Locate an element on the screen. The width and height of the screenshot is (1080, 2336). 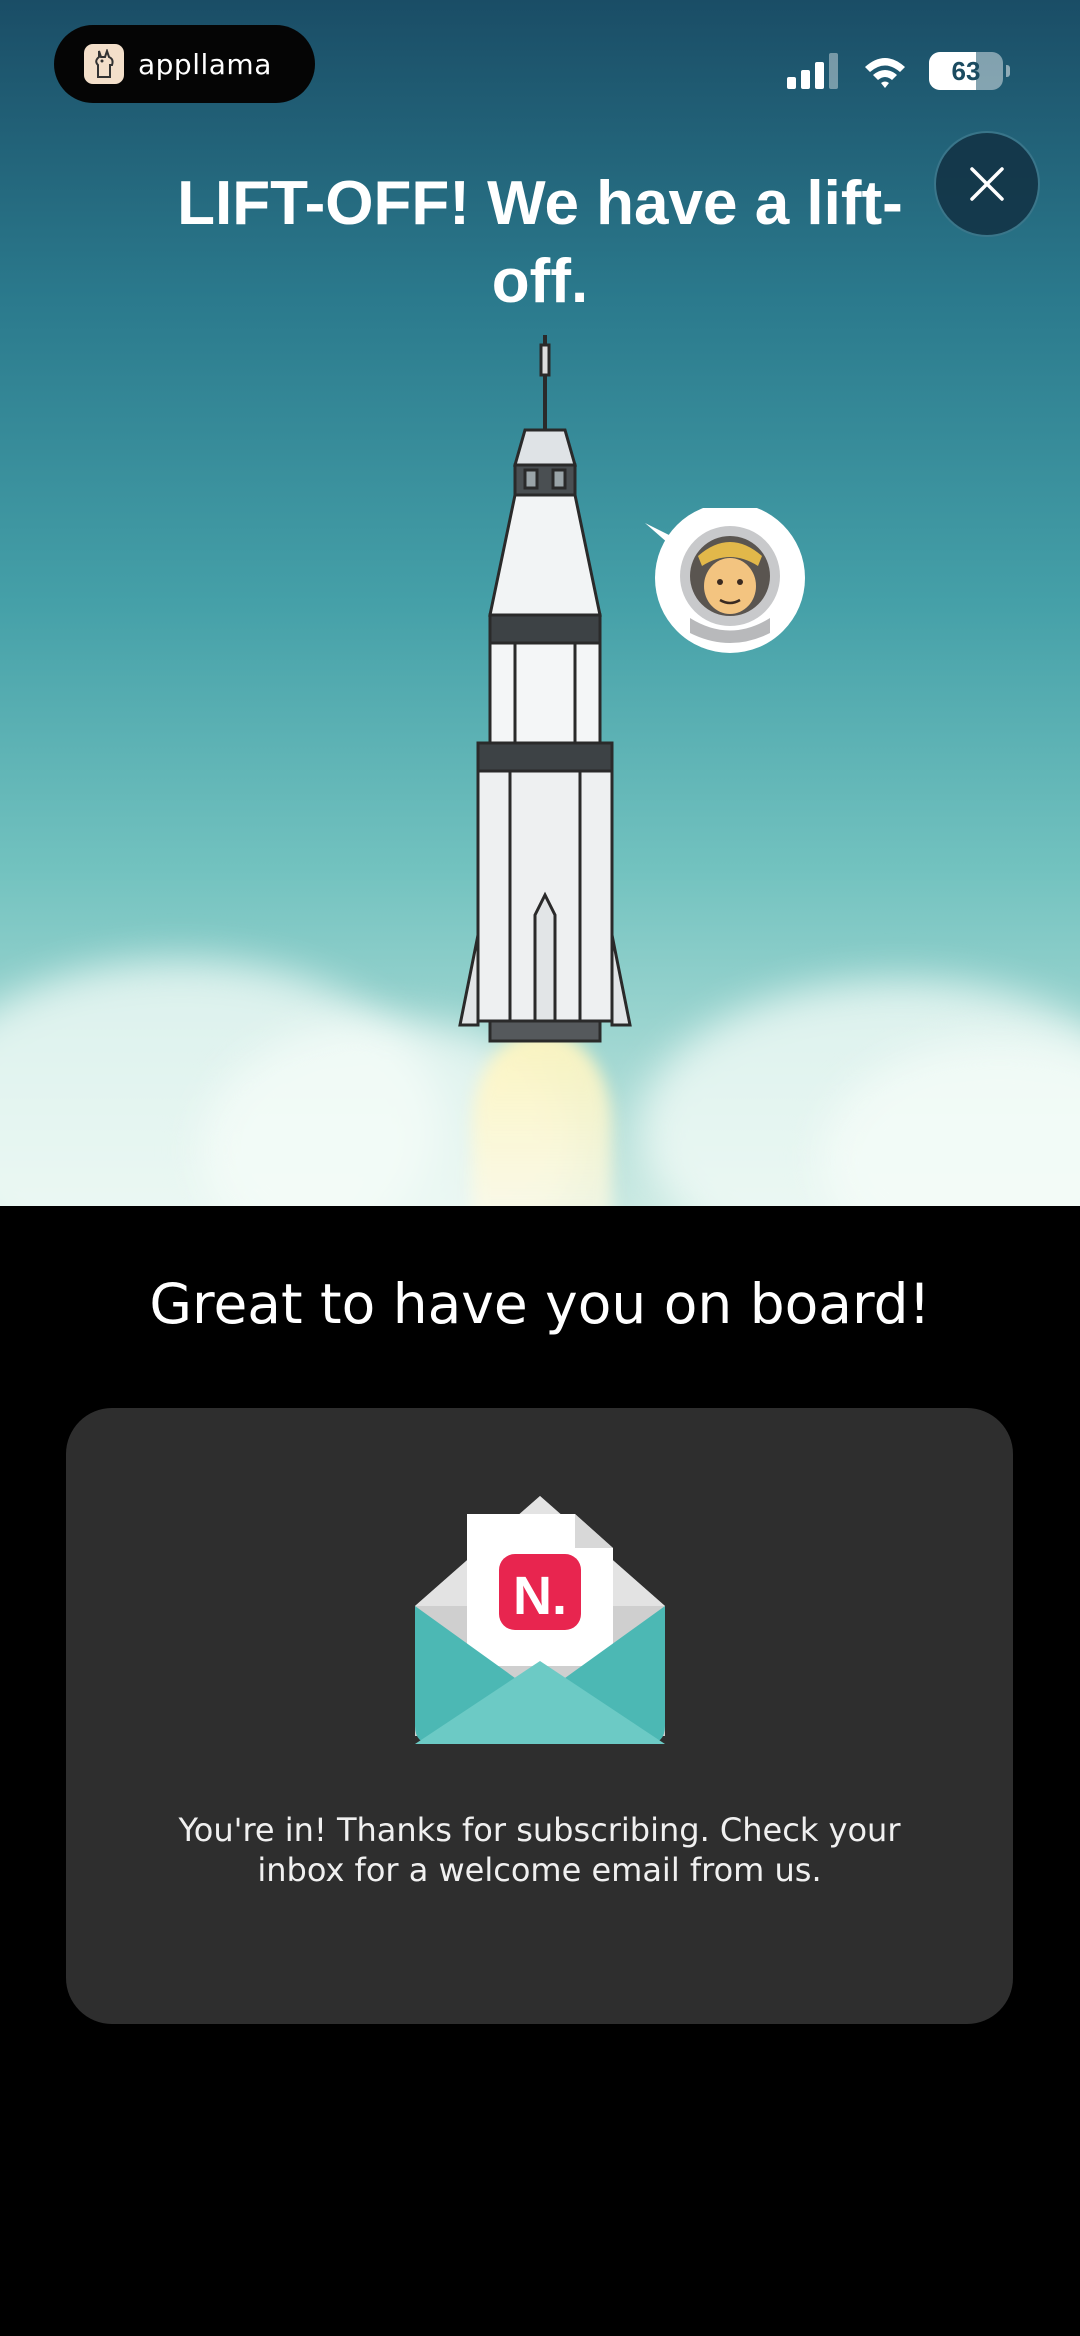
battery-level: 63 is located at coordinates (966, 70).